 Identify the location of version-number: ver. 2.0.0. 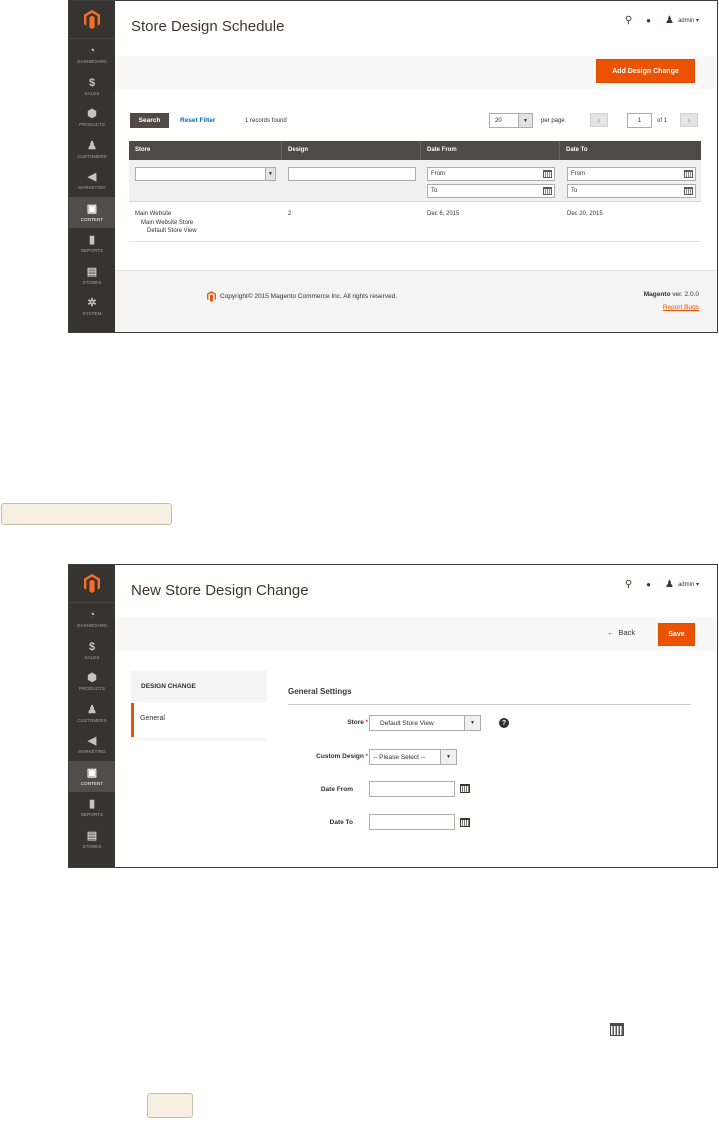
(684, 294).